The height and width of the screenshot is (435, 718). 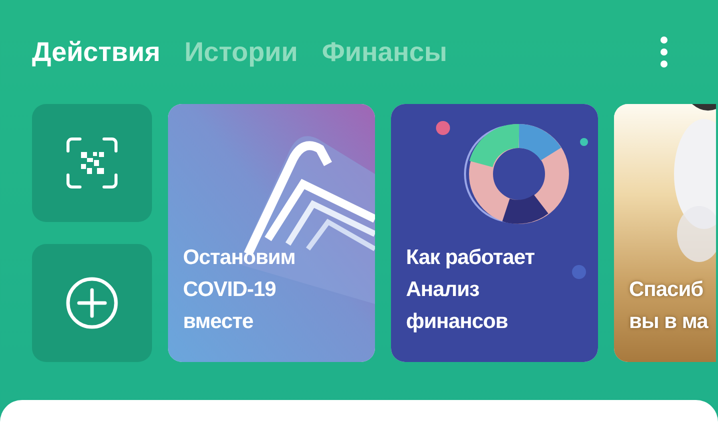 I want to click on tab: Действия, so click(x=96, y=52).